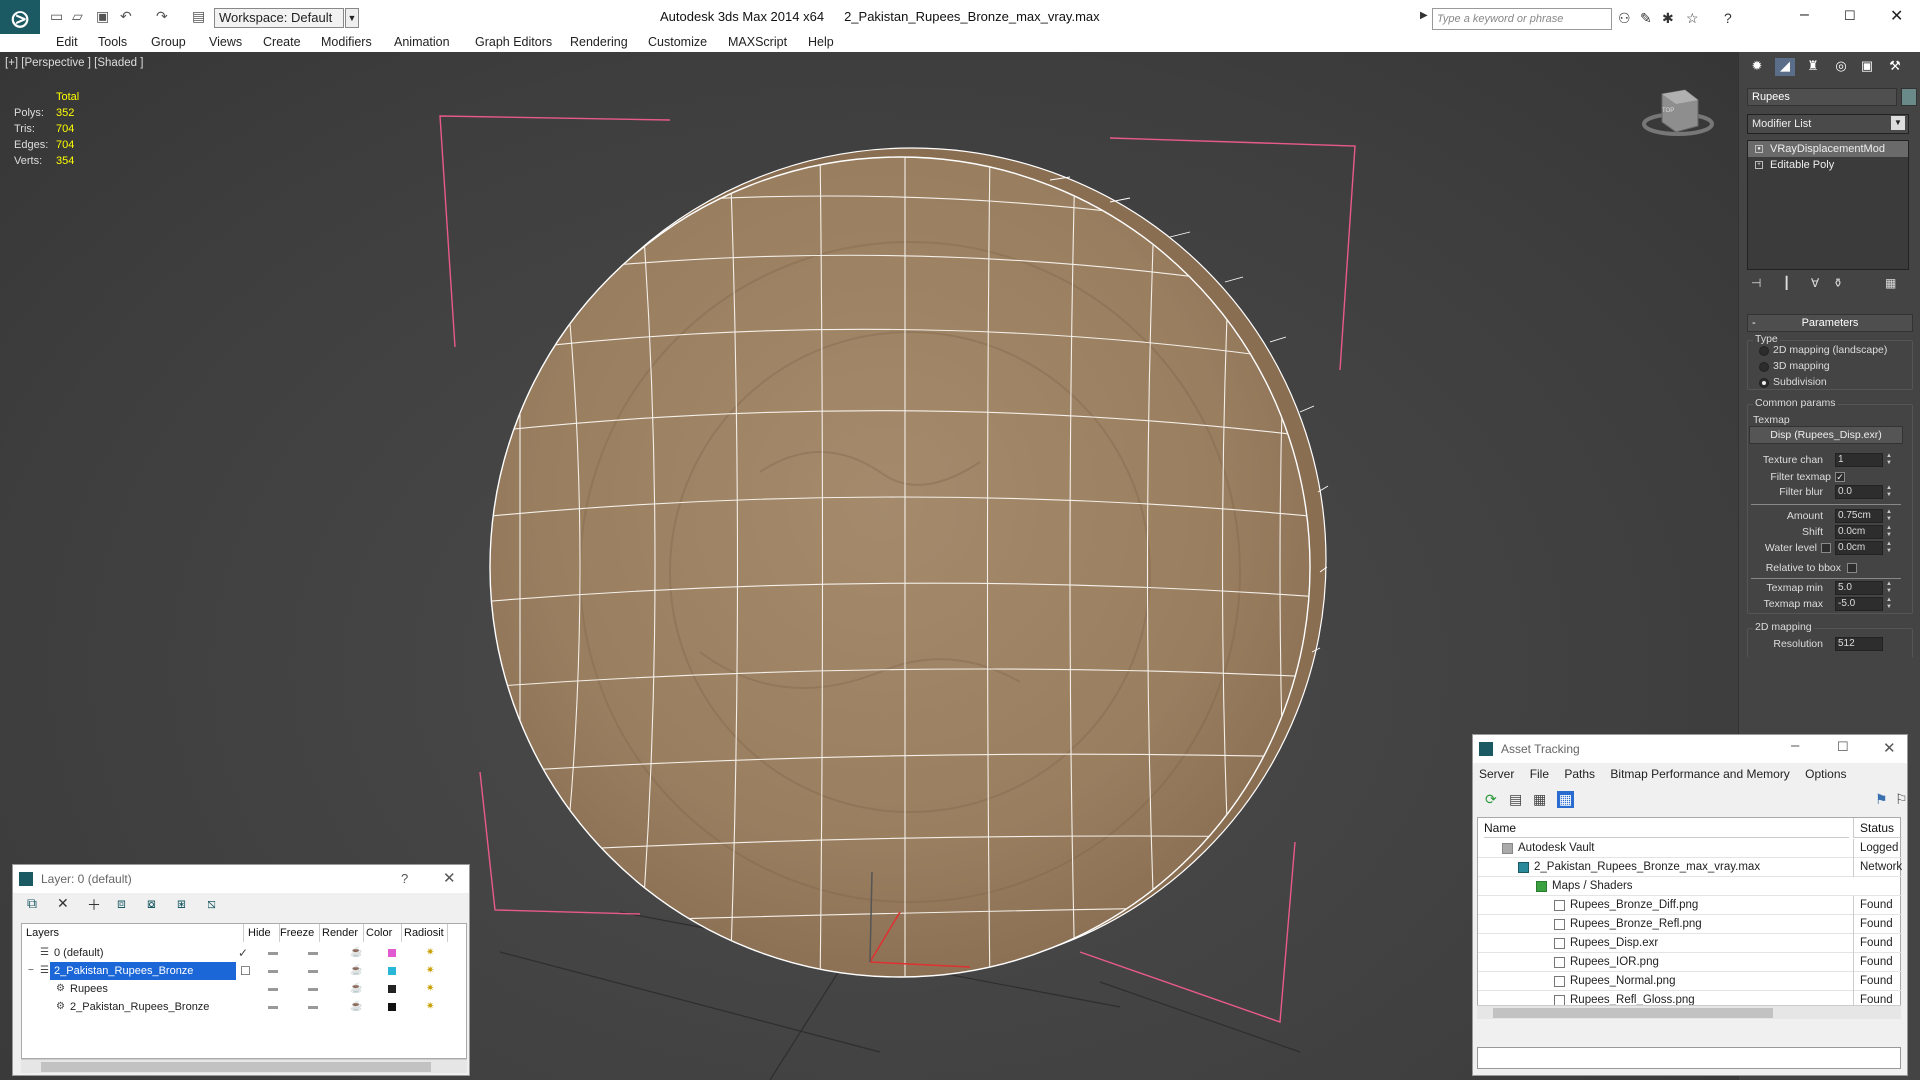 The height and width of the screenshot is (1080, 1920). I want to click on subscription-icon: ✎, so click(1646, 18).